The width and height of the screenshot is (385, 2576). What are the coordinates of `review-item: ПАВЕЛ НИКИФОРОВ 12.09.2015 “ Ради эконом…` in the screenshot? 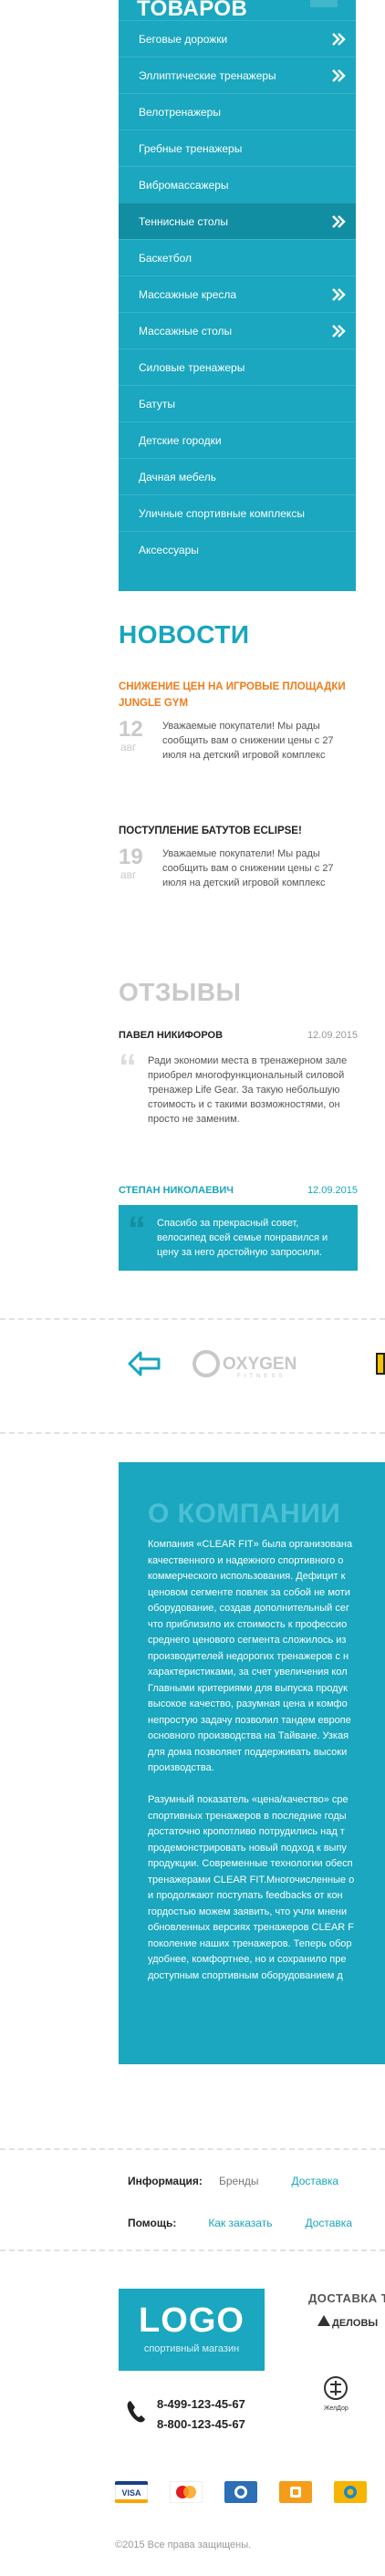 It's located at (238, 1077).